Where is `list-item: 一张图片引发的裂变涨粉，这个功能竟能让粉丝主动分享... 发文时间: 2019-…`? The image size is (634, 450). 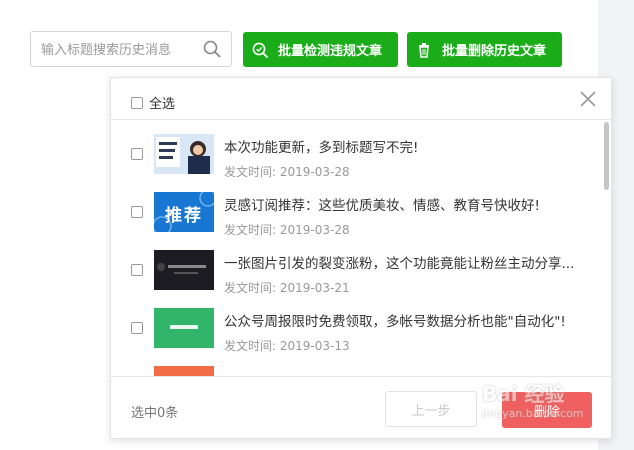
list-item: 一张图片引发的裂变涨粉，这个功能竟能让粉丝主动分享... 发文时间: 2019-… is located at coordinates (361, 265).